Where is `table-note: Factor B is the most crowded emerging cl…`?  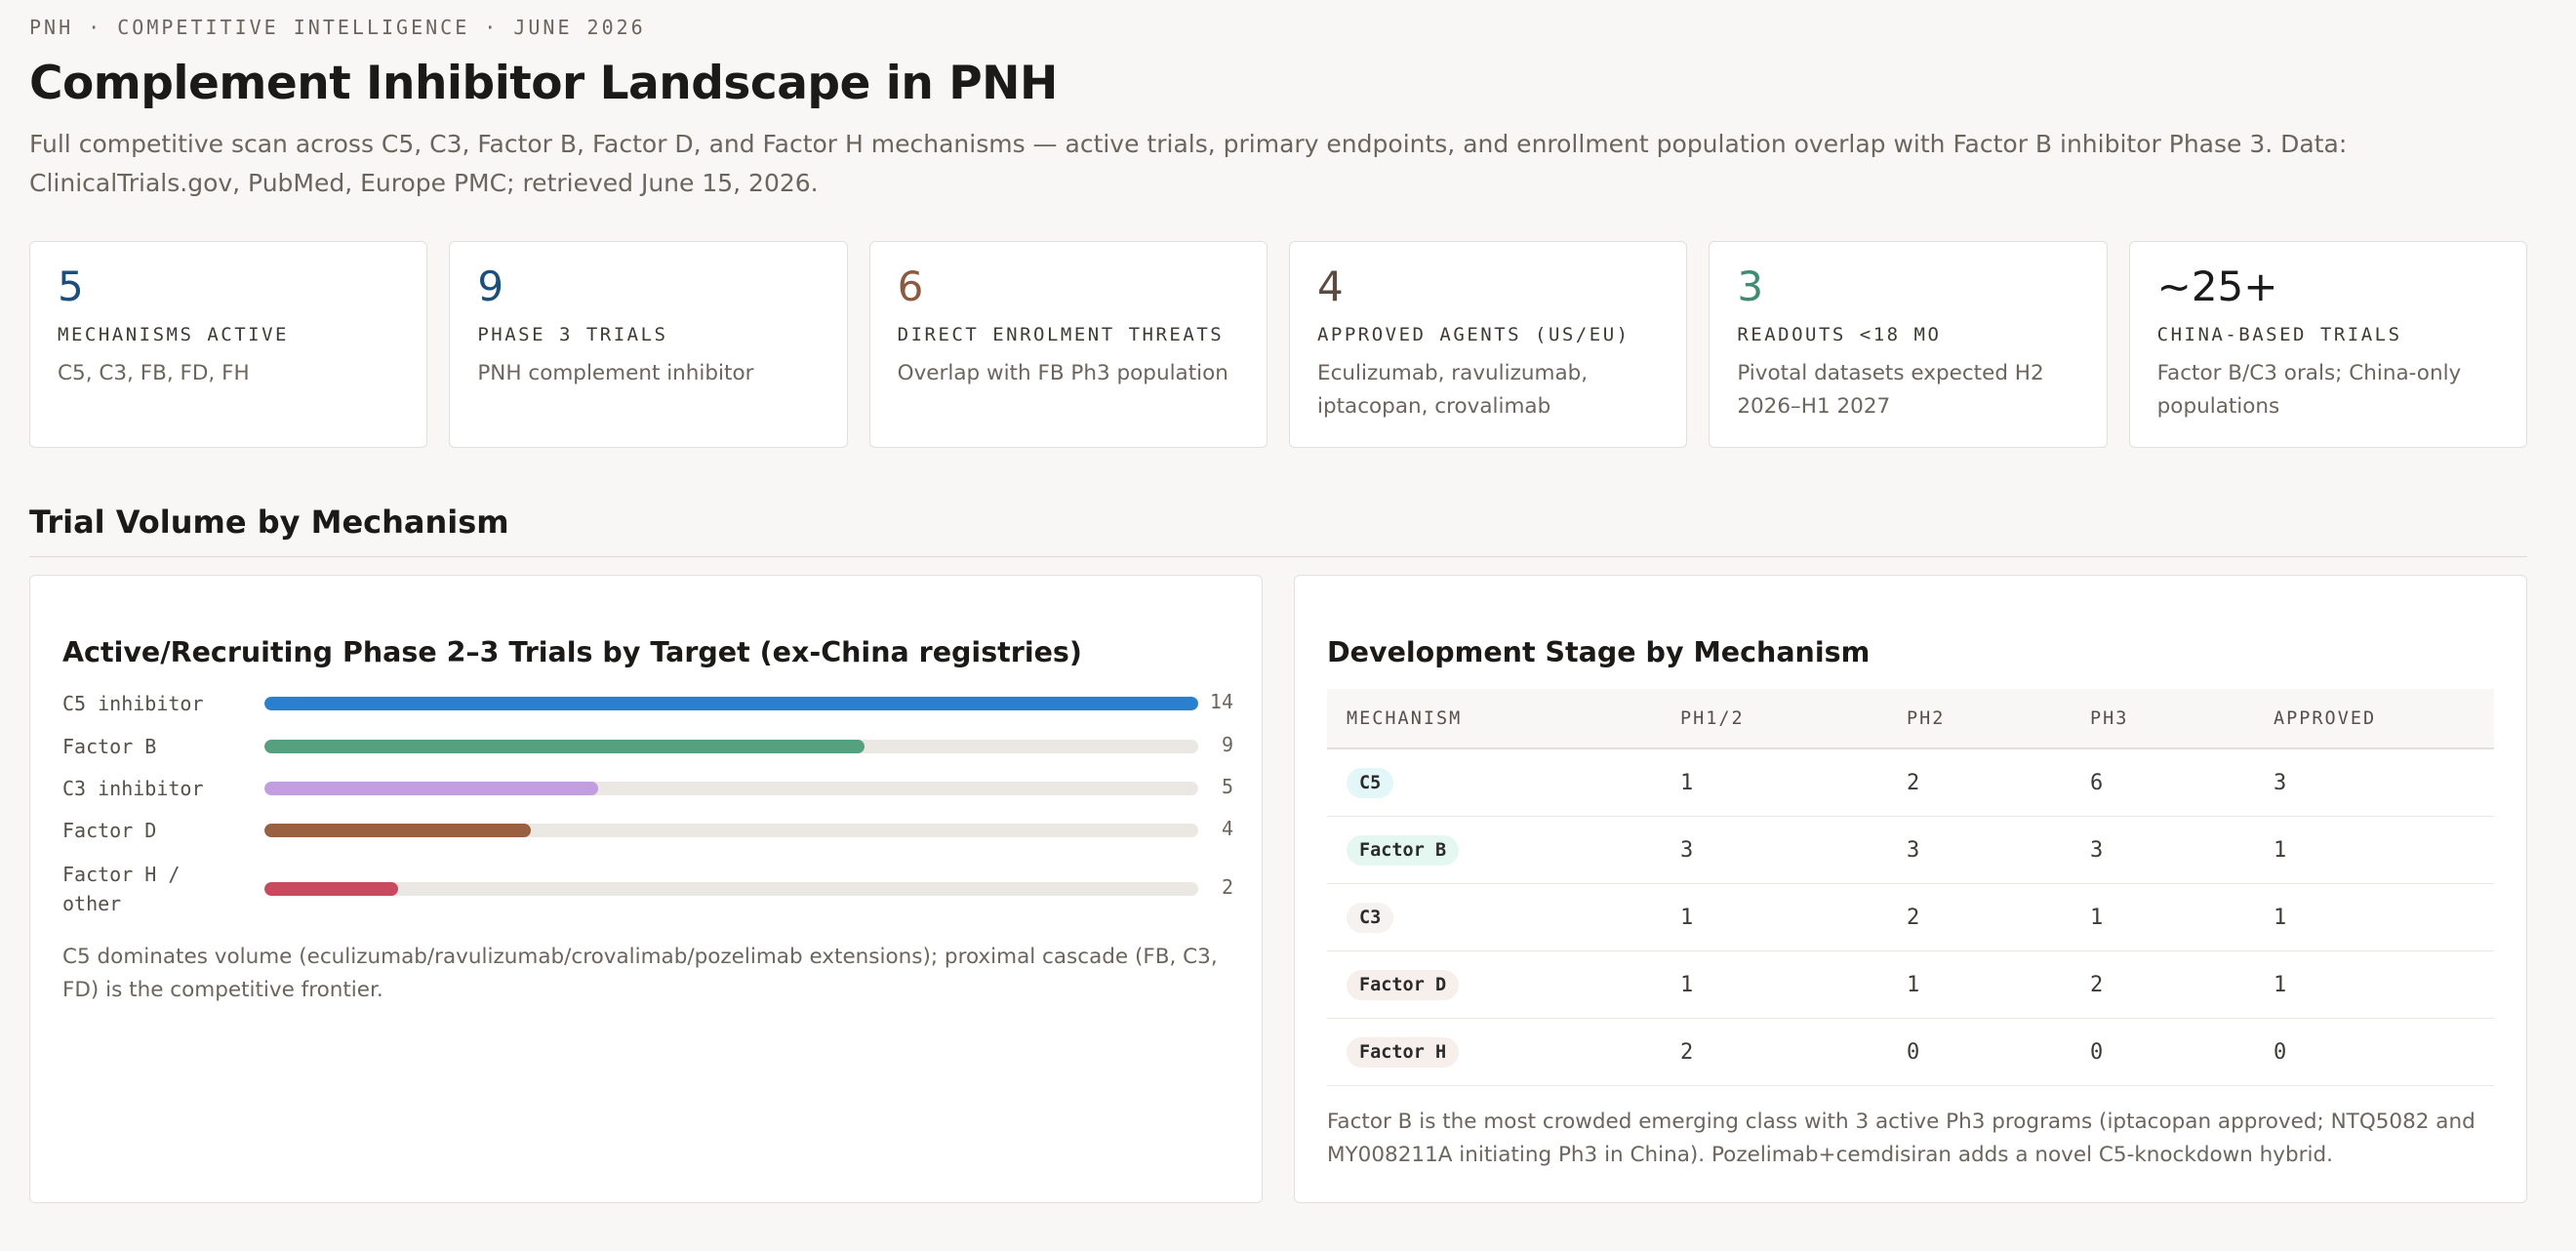 table-note: Factor B is the most crowded emerging cl… is located at coordinates (1901, 1138).